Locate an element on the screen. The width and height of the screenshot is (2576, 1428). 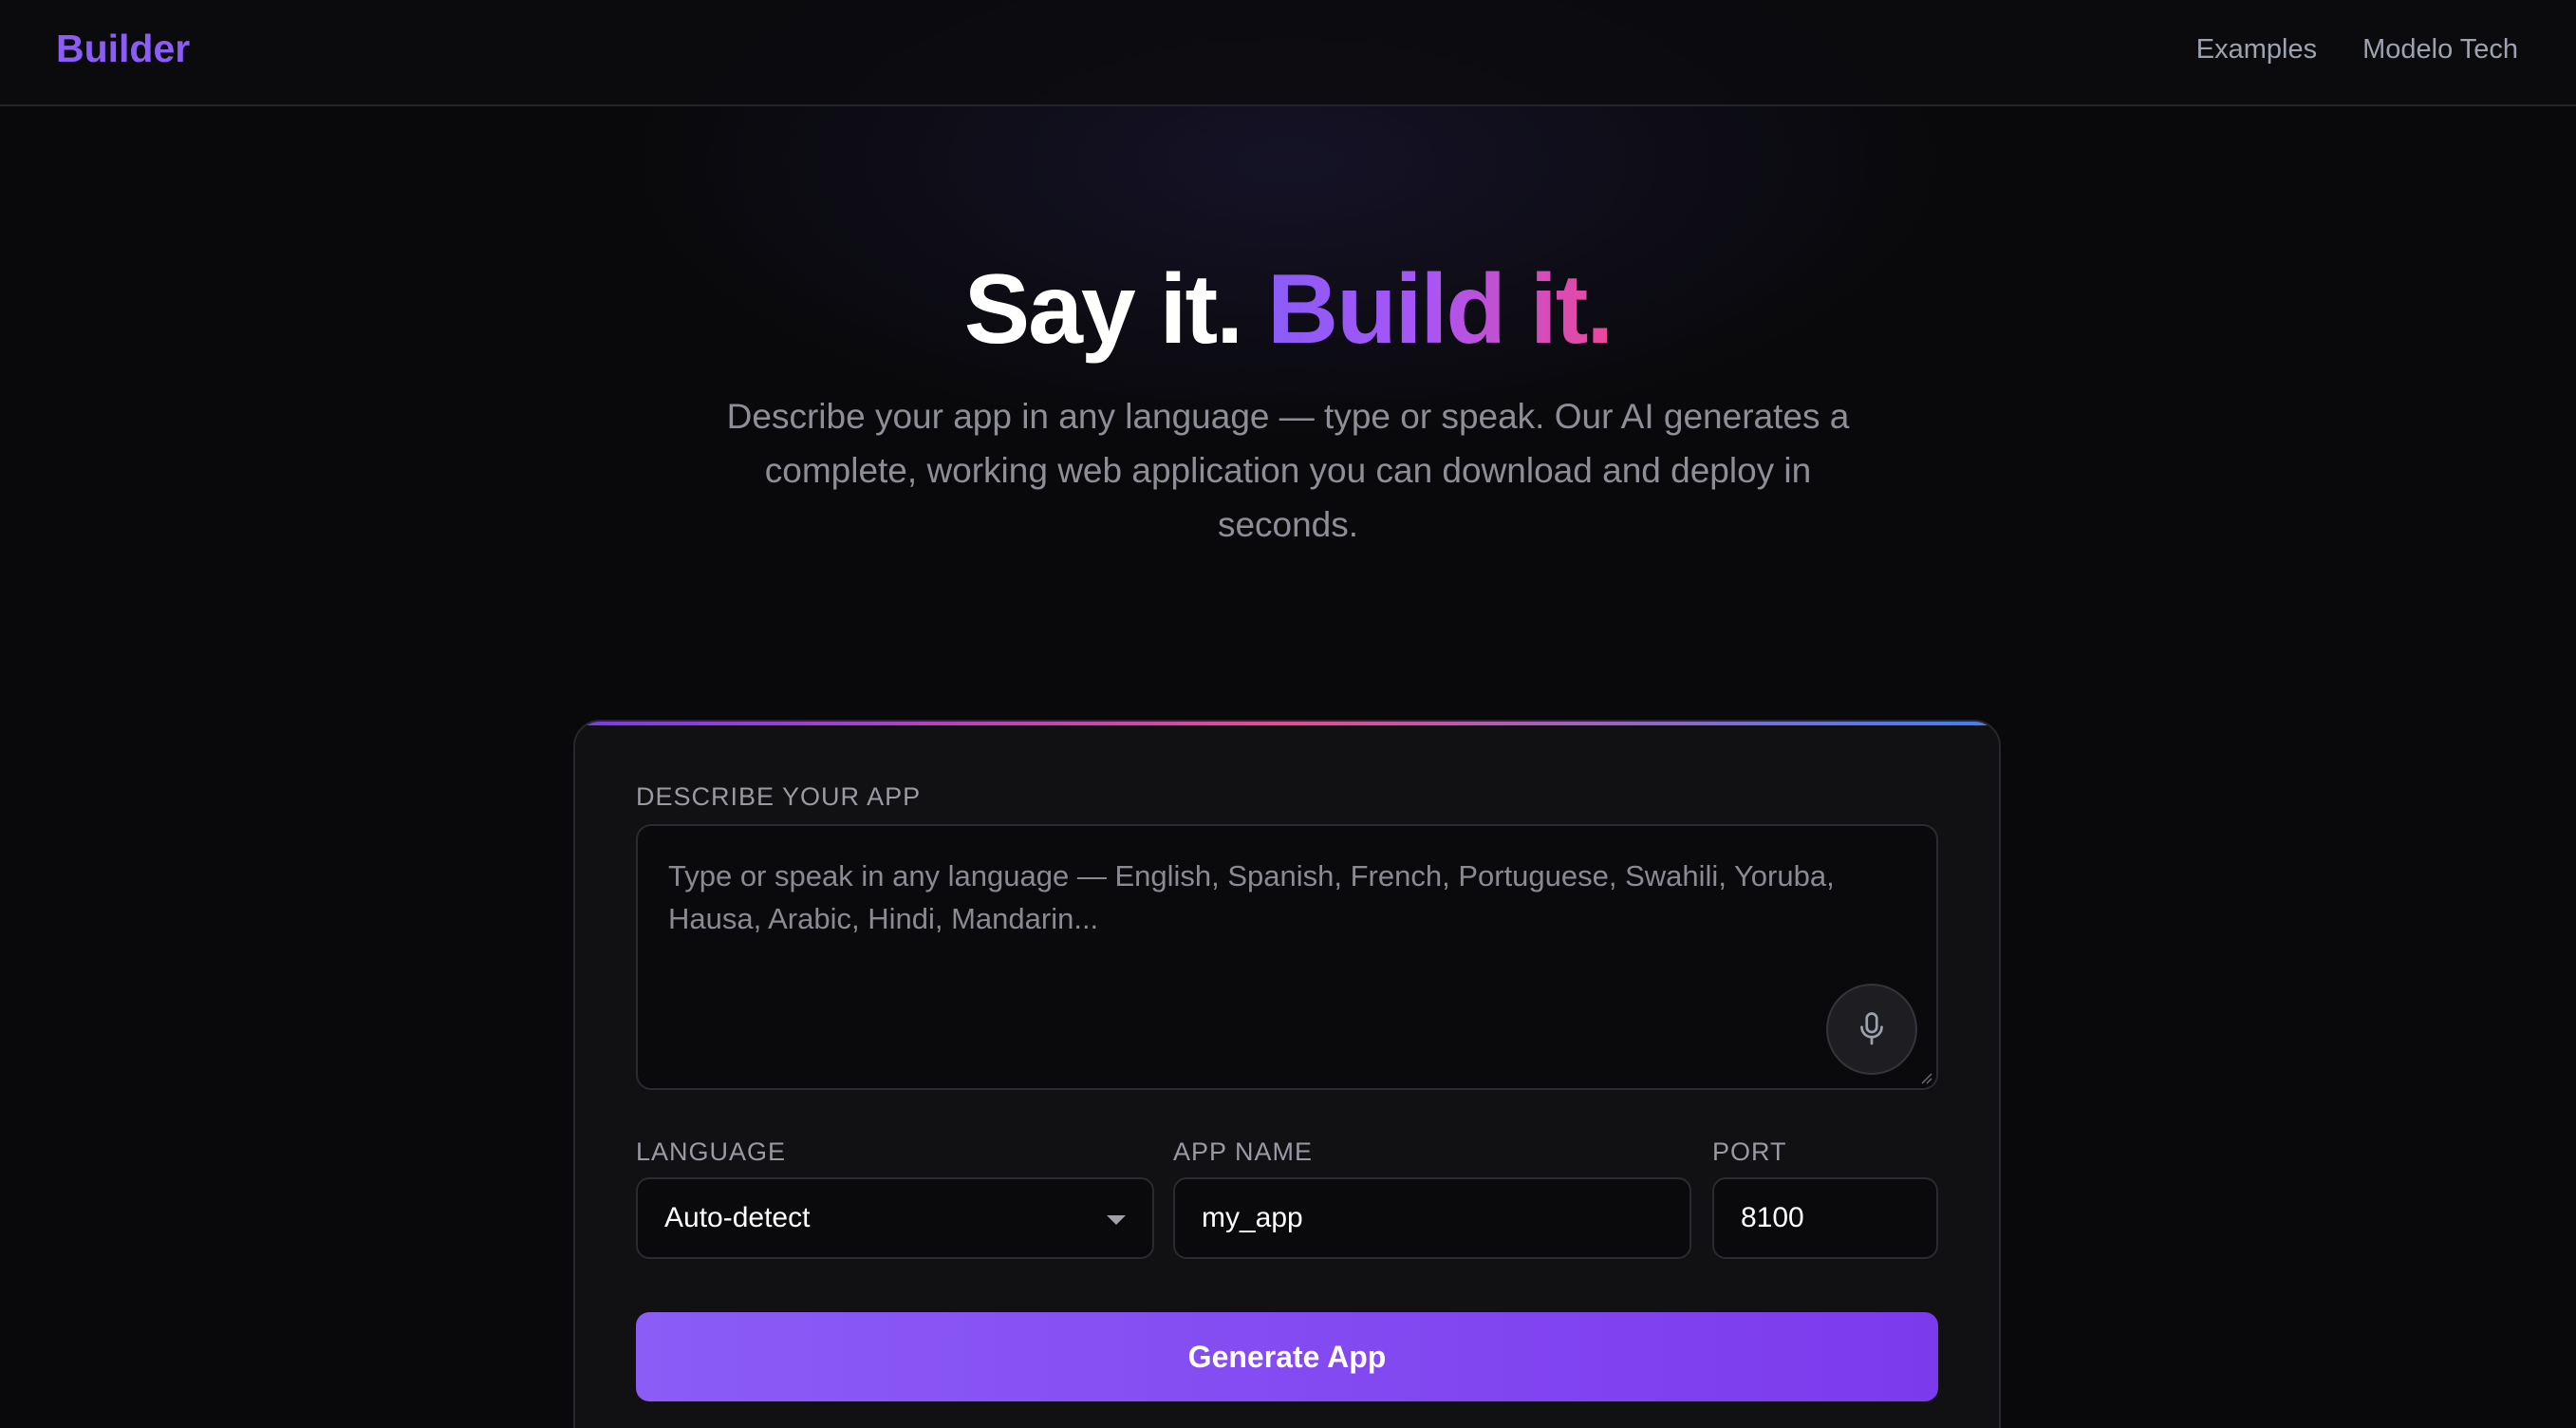
port-input: 8100 is located at coordinates (1825, 1218).